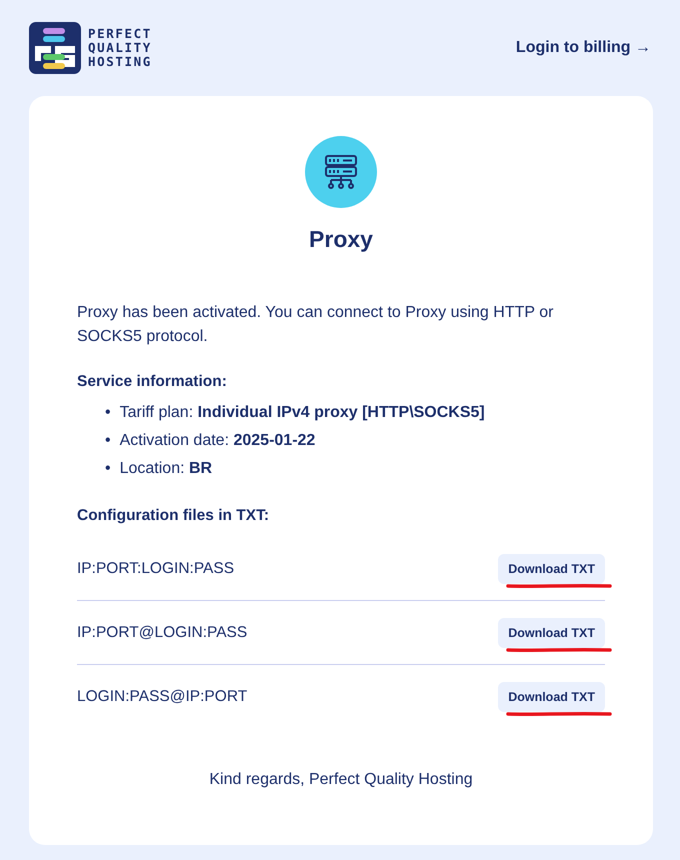  What do you see at coordinates (162, 697) in the screenshot?
I see `config-format: LOGIN:PASS@IP:PORT` at bounding box center [162, 697].